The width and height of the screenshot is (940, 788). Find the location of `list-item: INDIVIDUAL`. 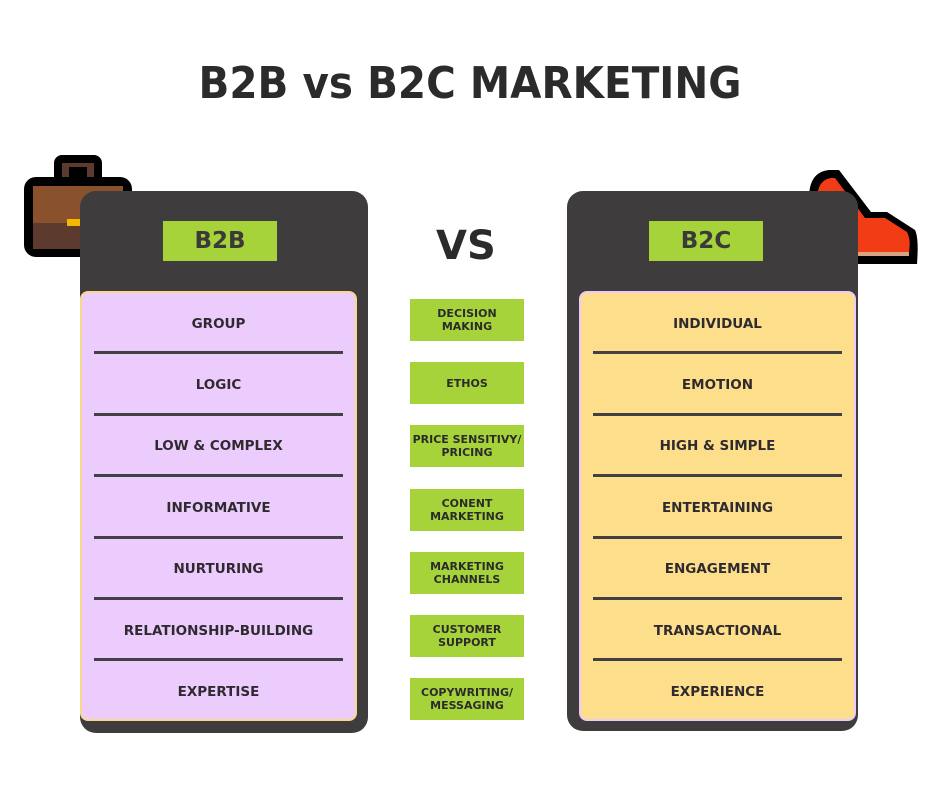

list-item: INDIVIDUAL is located at coordinates (717, 324).